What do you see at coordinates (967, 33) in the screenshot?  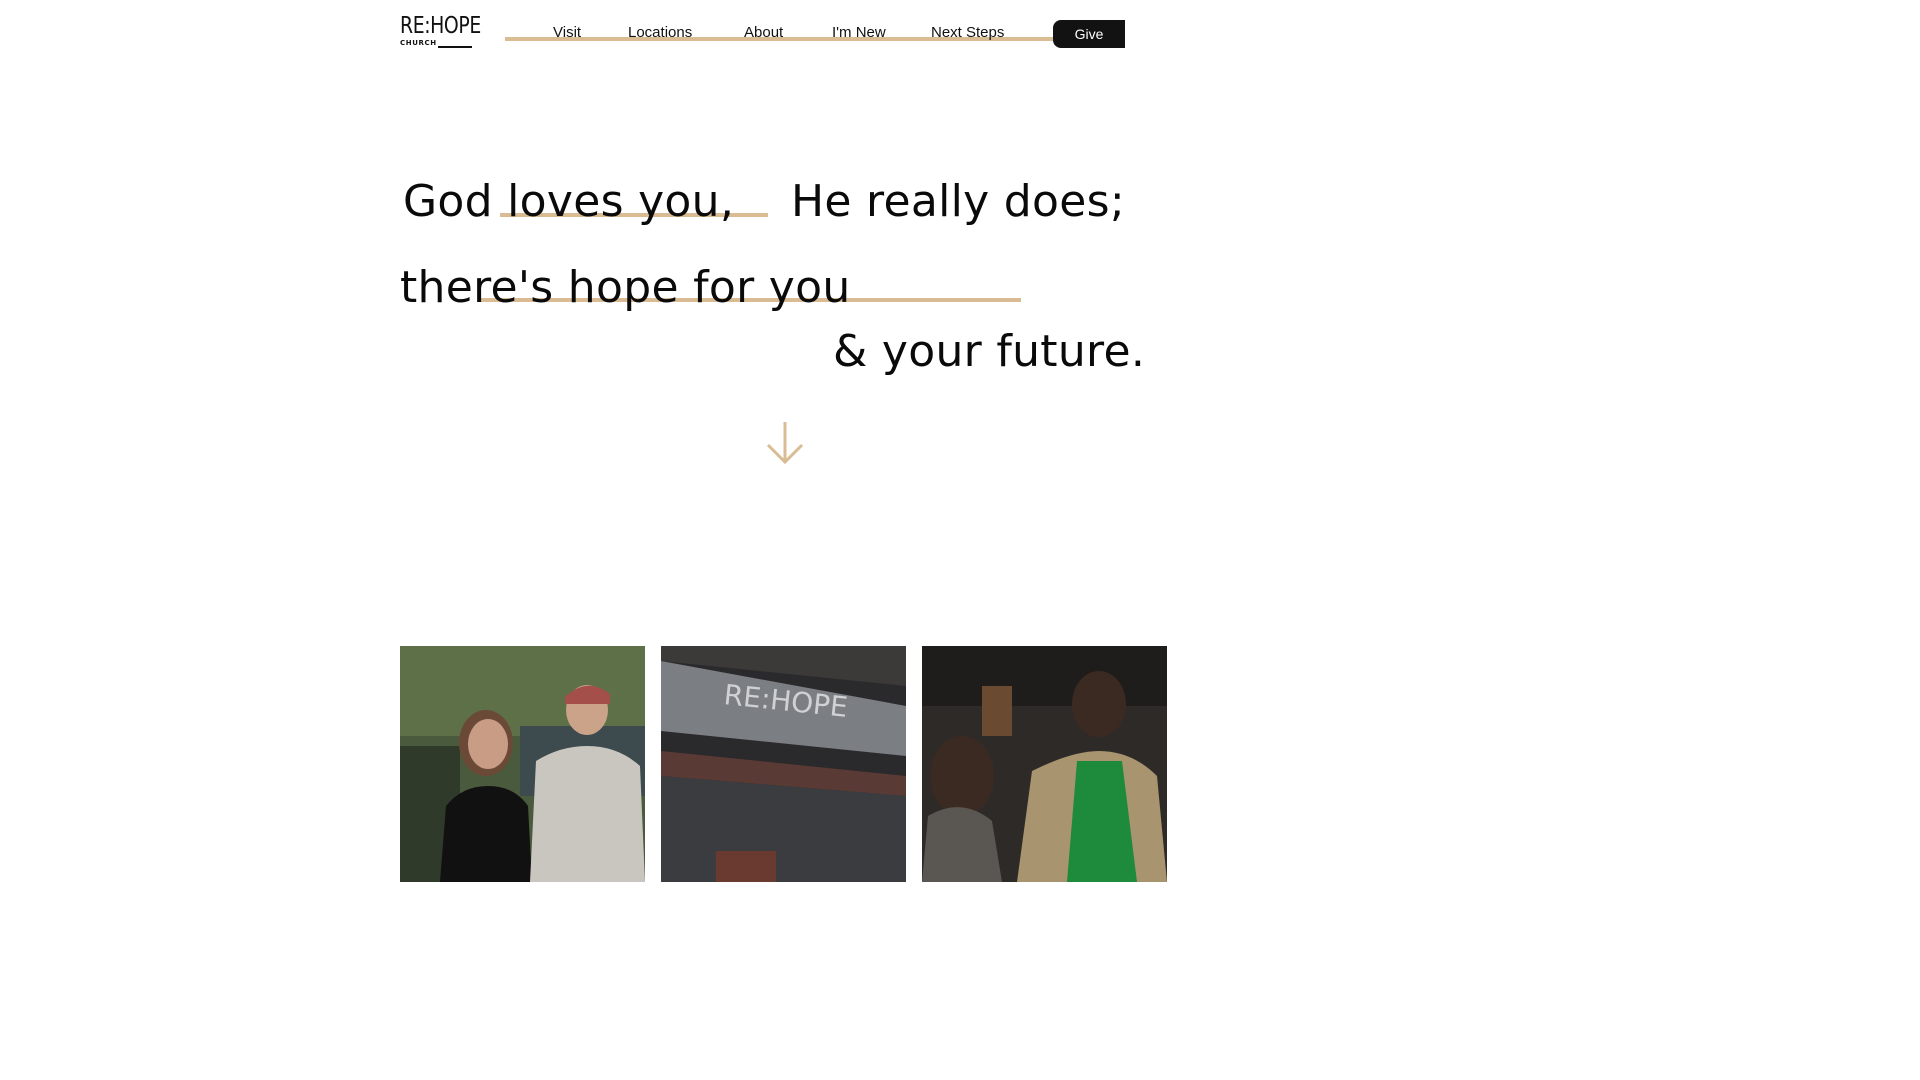 I see `nav-item-next-steps: Next Steps` at bounding box center [967, 33].